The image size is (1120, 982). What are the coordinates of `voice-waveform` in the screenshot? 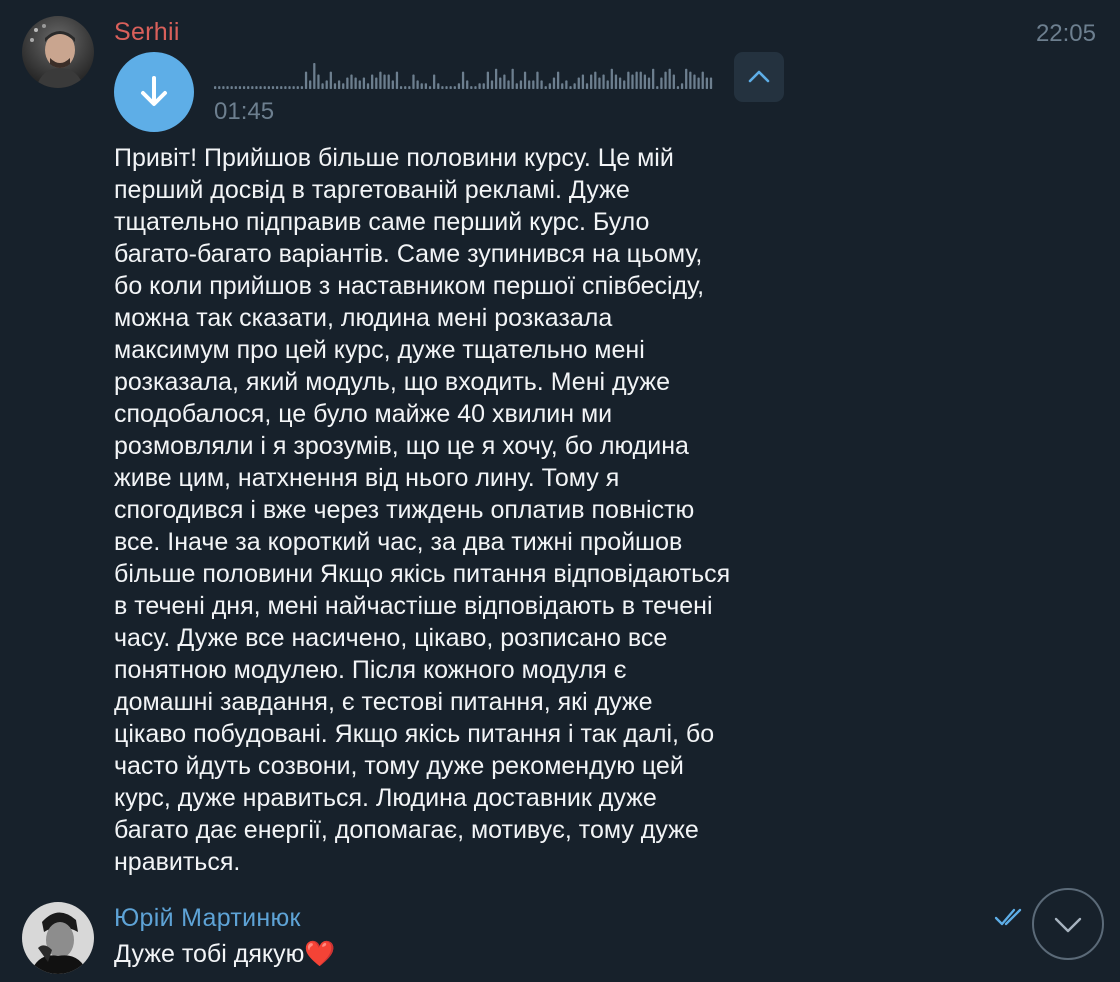 It's located at (464, 76).